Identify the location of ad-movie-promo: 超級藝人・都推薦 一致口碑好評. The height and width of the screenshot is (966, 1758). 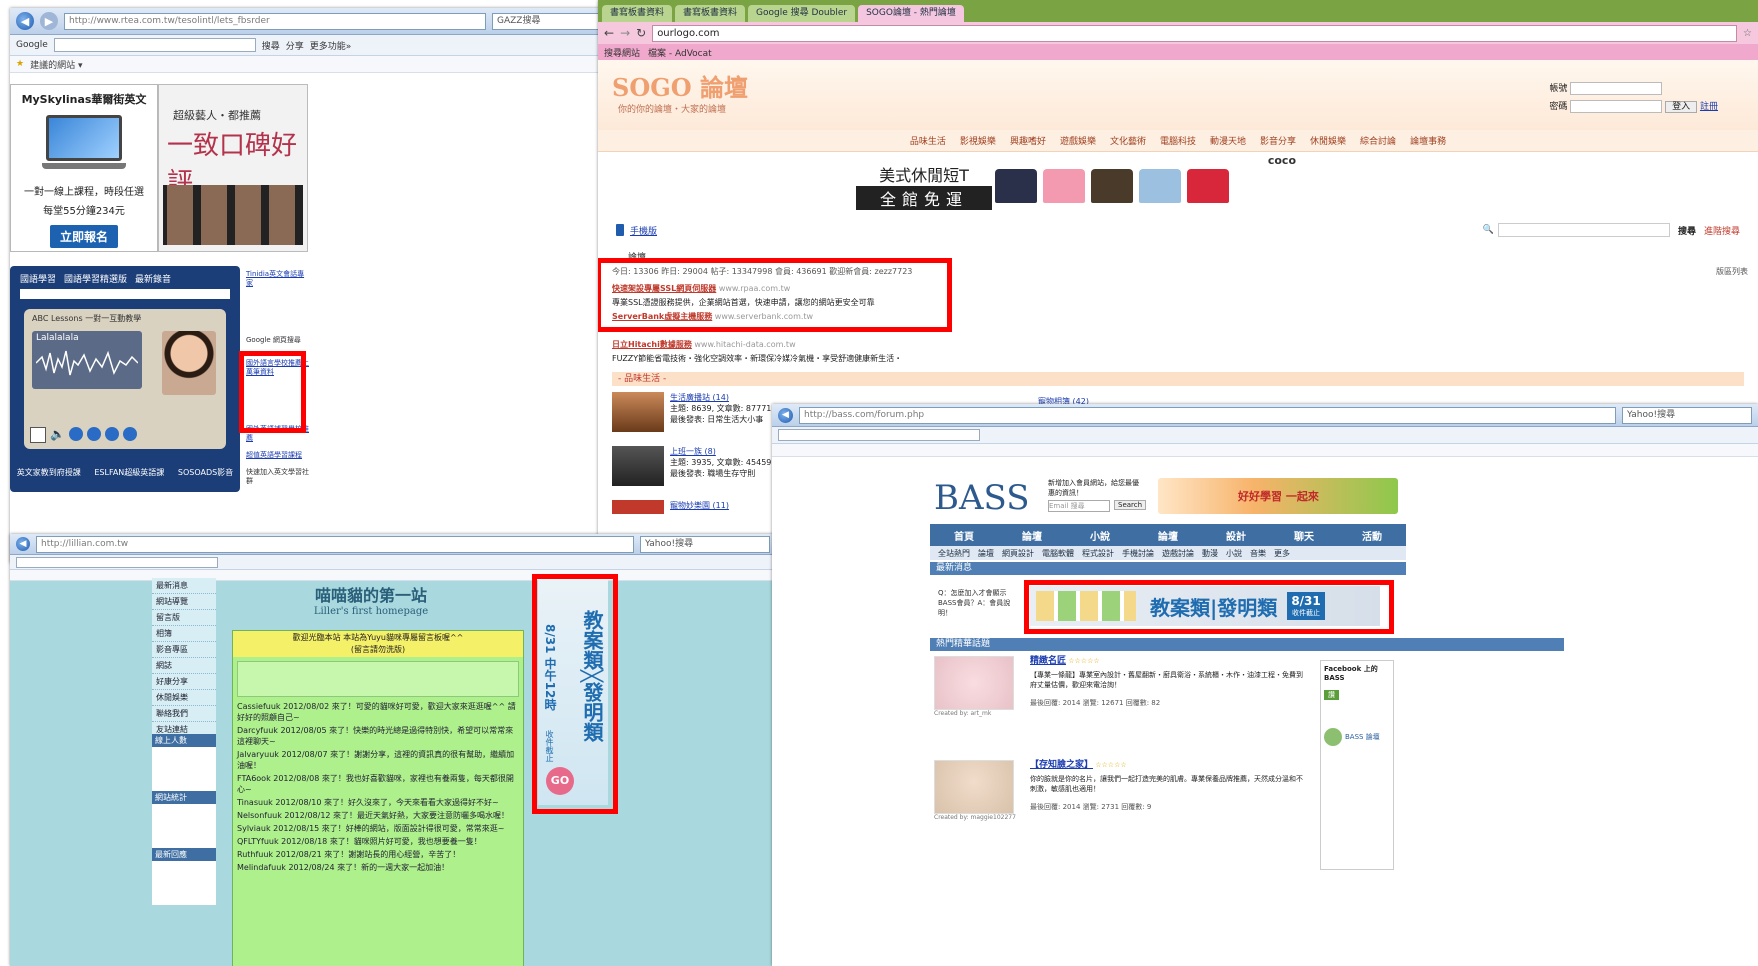
(233, 168).